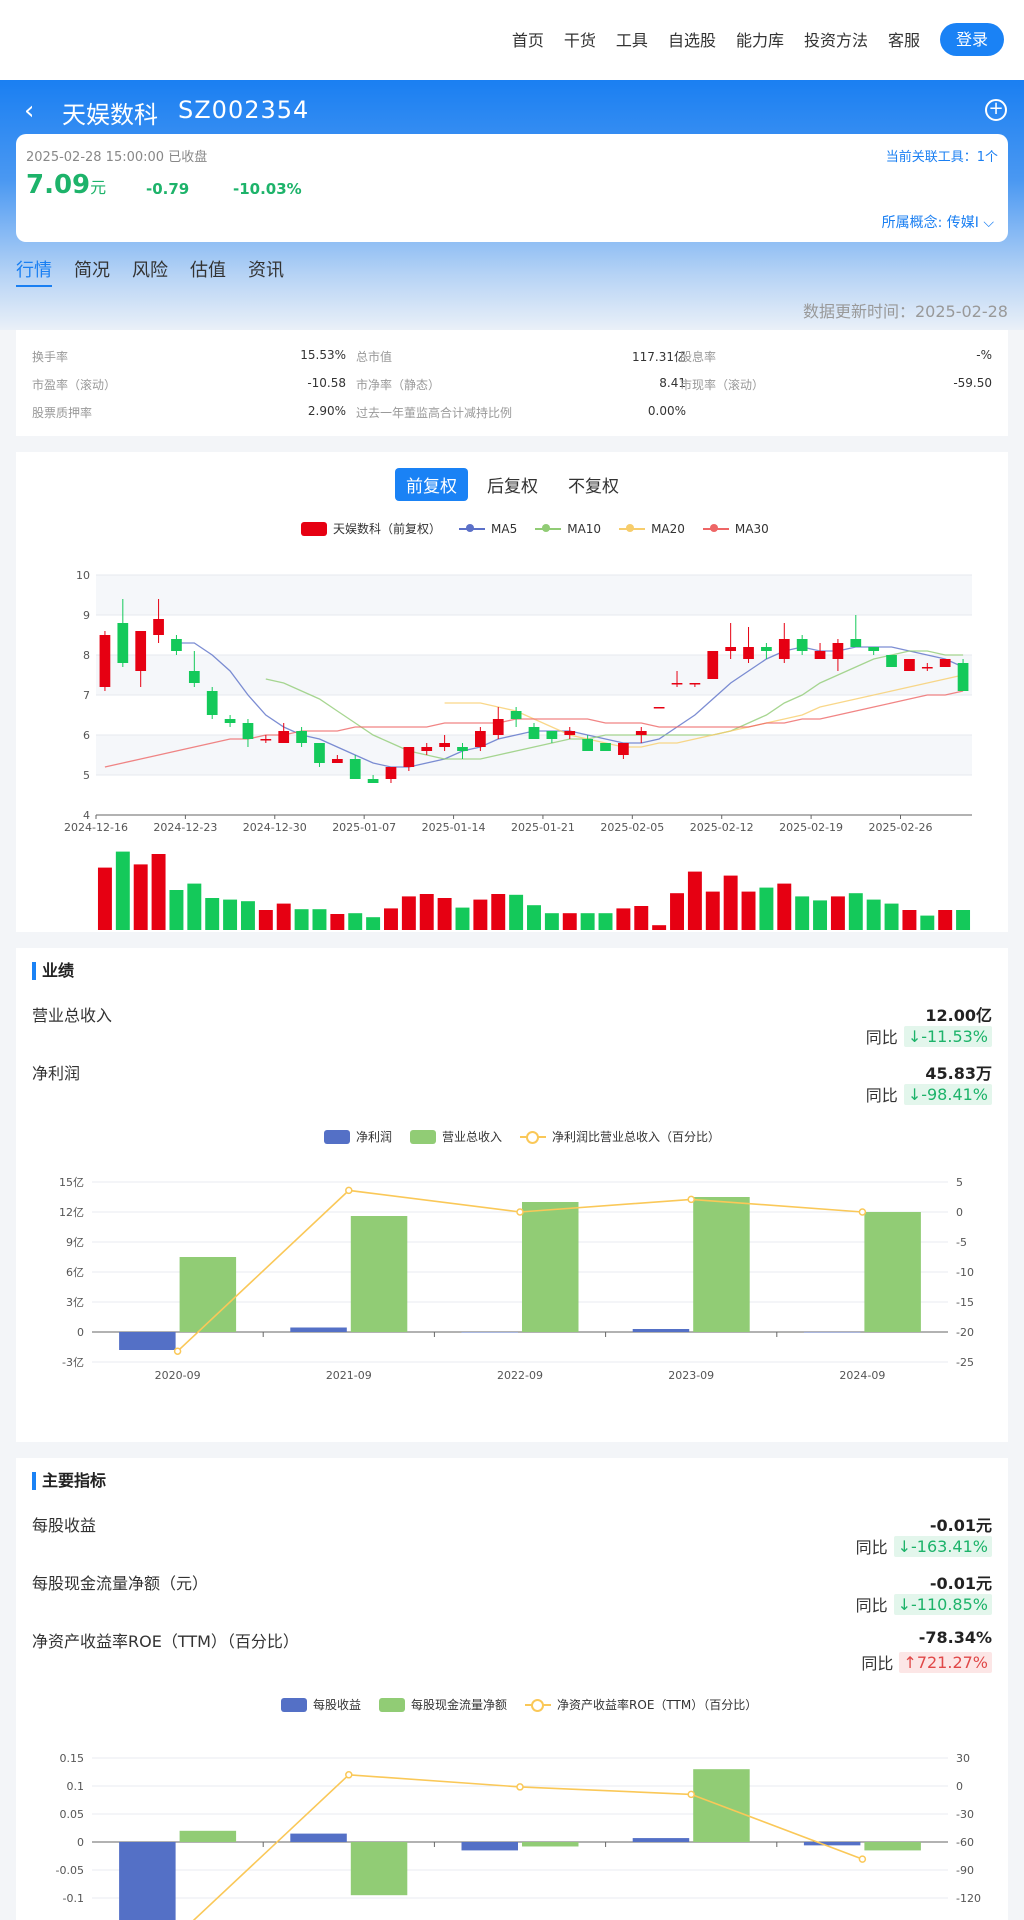 The width and height of the screenshot is (1024, 1920). I want to click on y-tick-label: 6, so click(86, 735).